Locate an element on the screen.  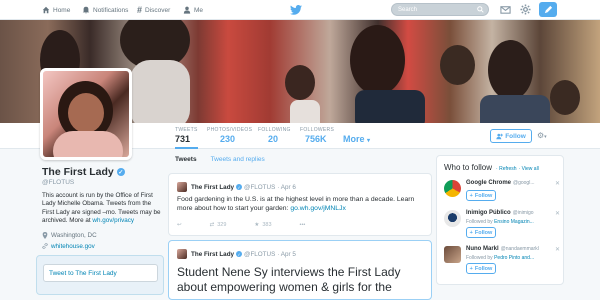
compose-tweet-button is located at coordinates (548, 9).